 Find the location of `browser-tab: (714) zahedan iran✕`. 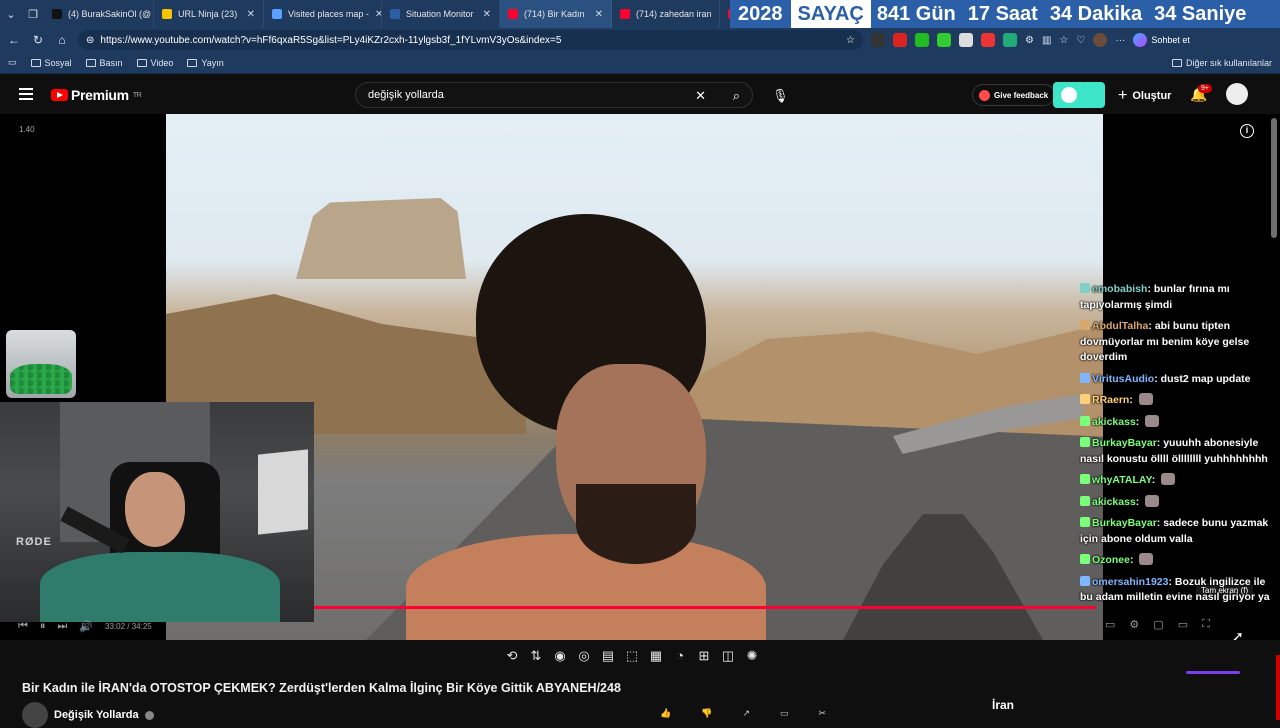

browser-tab: (714) zahedan iran✕ is located at coordinates (666, 14).